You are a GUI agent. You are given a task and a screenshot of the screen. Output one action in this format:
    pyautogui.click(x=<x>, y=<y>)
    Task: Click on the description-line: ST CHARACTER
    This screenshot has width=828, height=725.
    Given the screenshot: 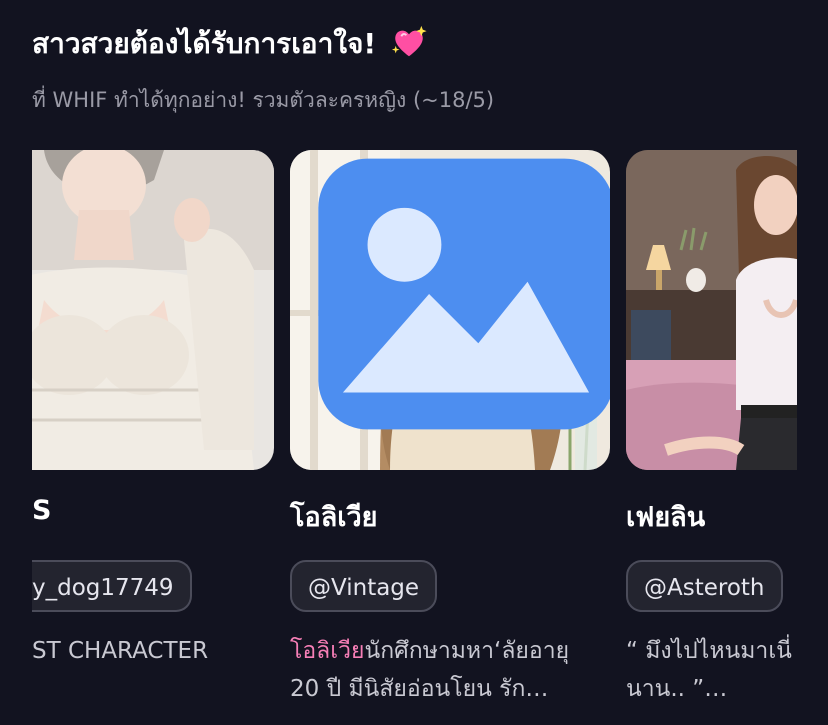 What is the action you would take?
    pyautogui.click(x=120, y=651)
    